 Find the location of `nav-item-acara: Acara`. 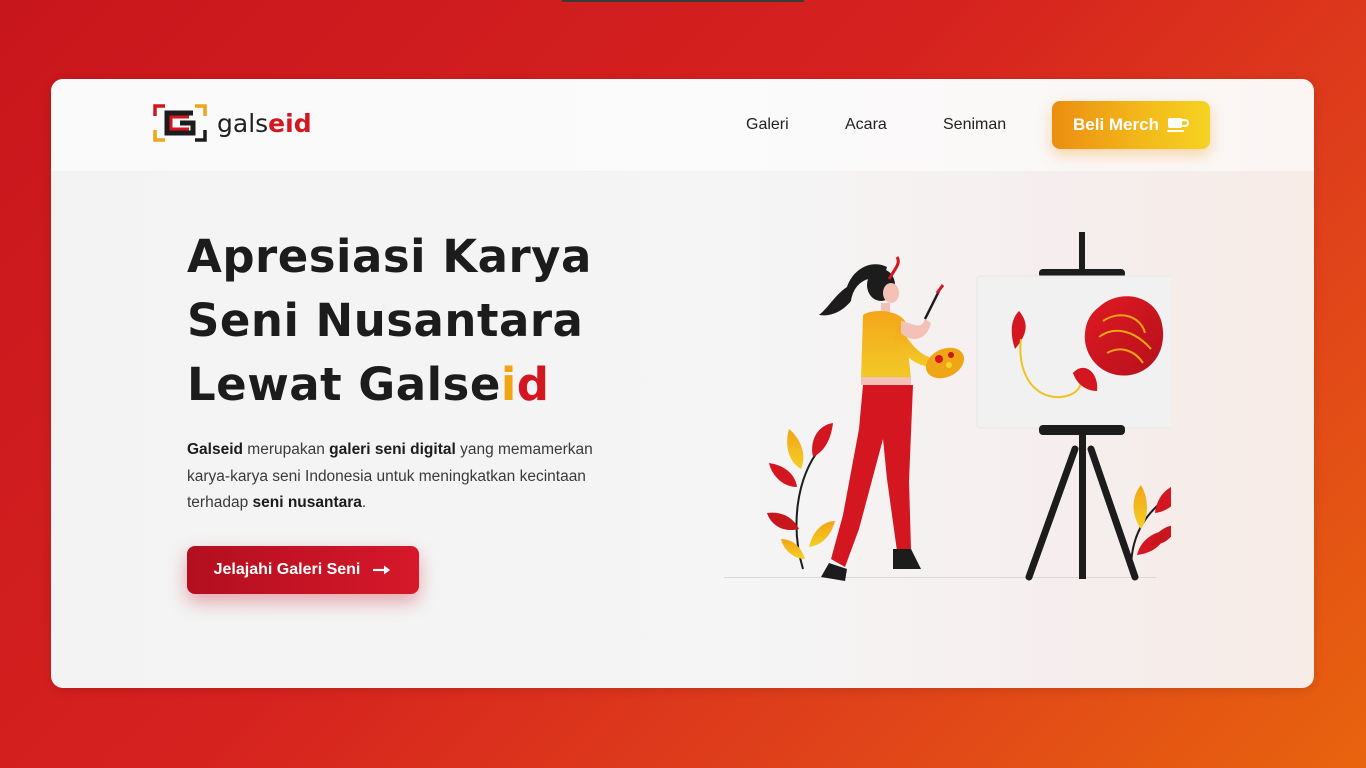

nav-item-acara: Acara is located at coordinates (866, 125).